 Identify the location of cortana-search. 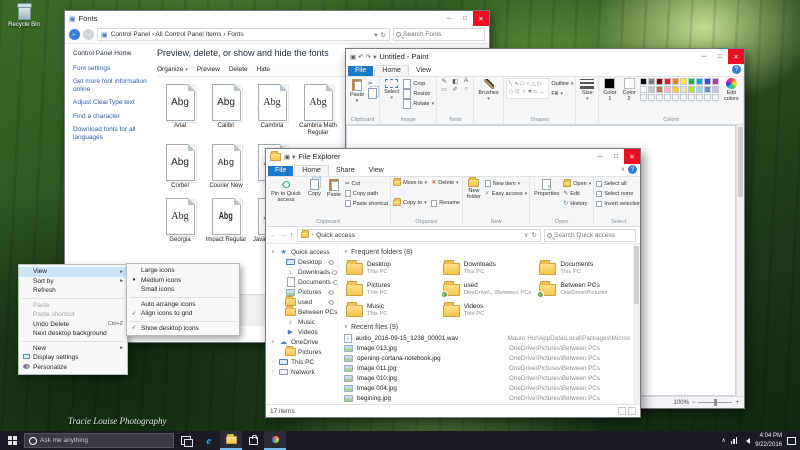
(99, 440).